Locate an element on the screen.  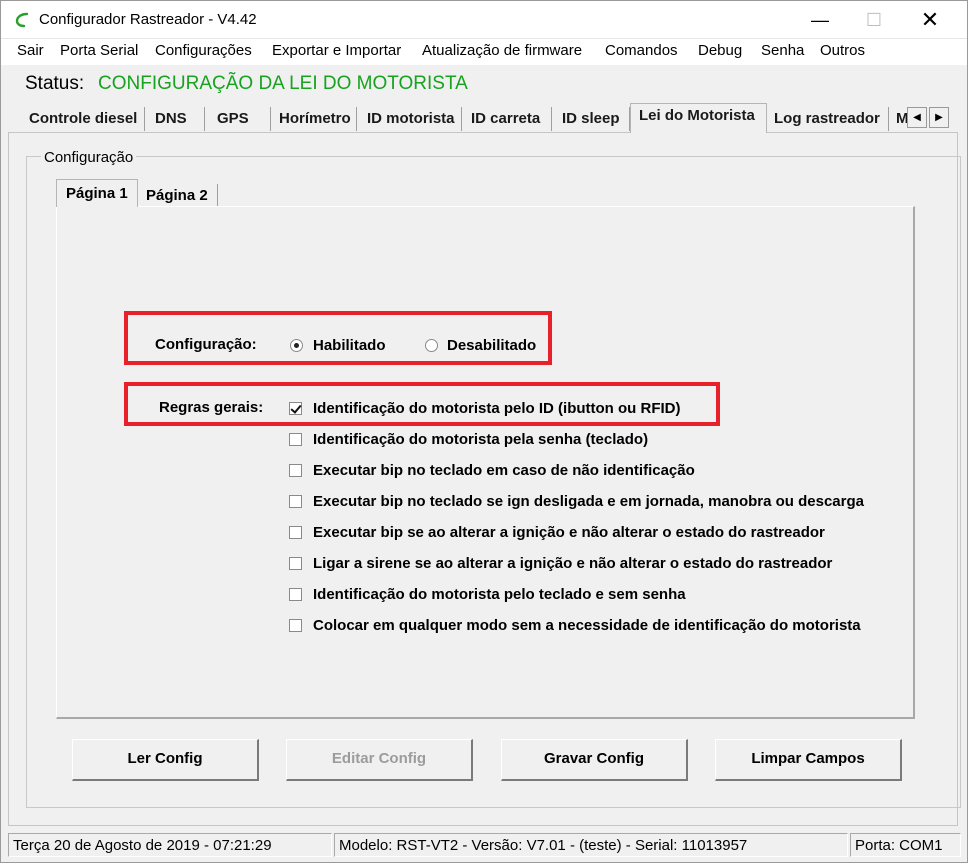
close-button: ✕ is located at coordinates (930, 20).